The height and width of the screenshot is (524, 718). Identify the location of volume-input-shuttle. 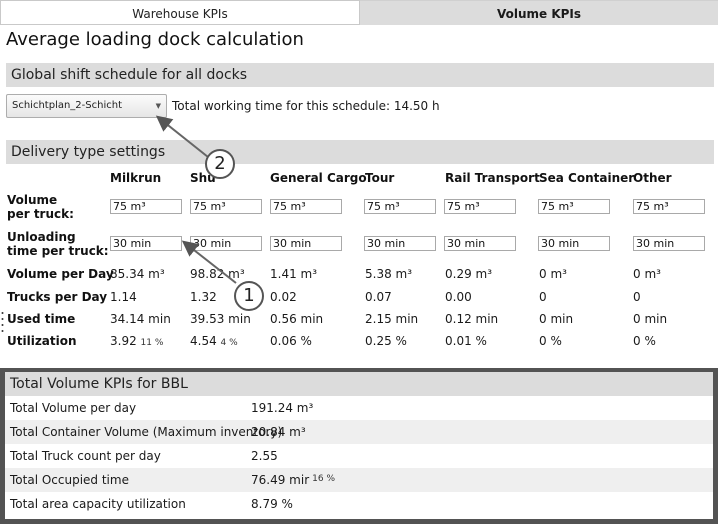
(226, 206).